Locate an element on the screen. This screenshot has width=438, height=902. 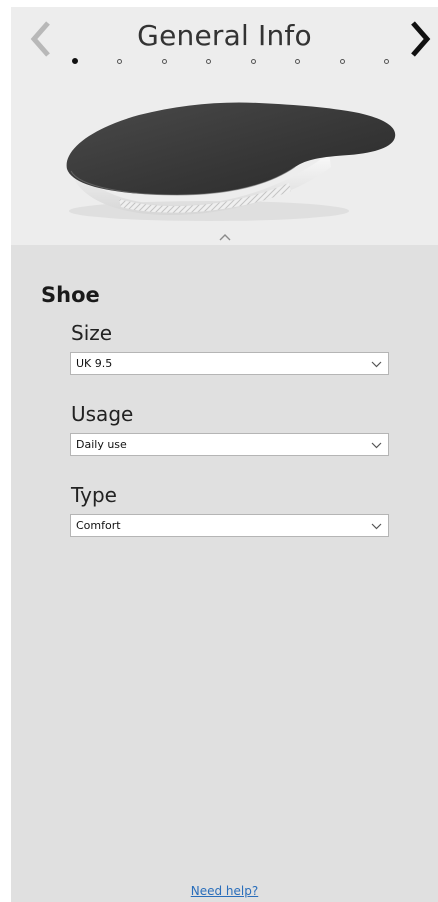
size-select: UK 9.5 is located at coordinates (229, 363).